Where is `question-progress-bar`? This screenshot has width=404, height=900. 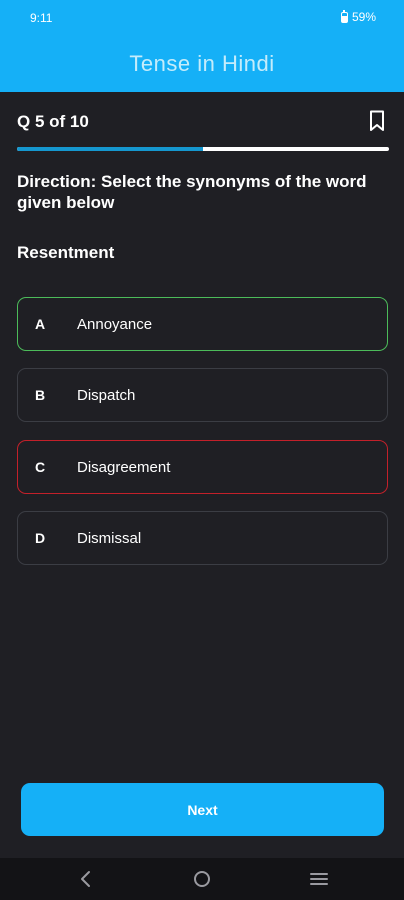 question-progress-bar is located at coordinates (203, 149).